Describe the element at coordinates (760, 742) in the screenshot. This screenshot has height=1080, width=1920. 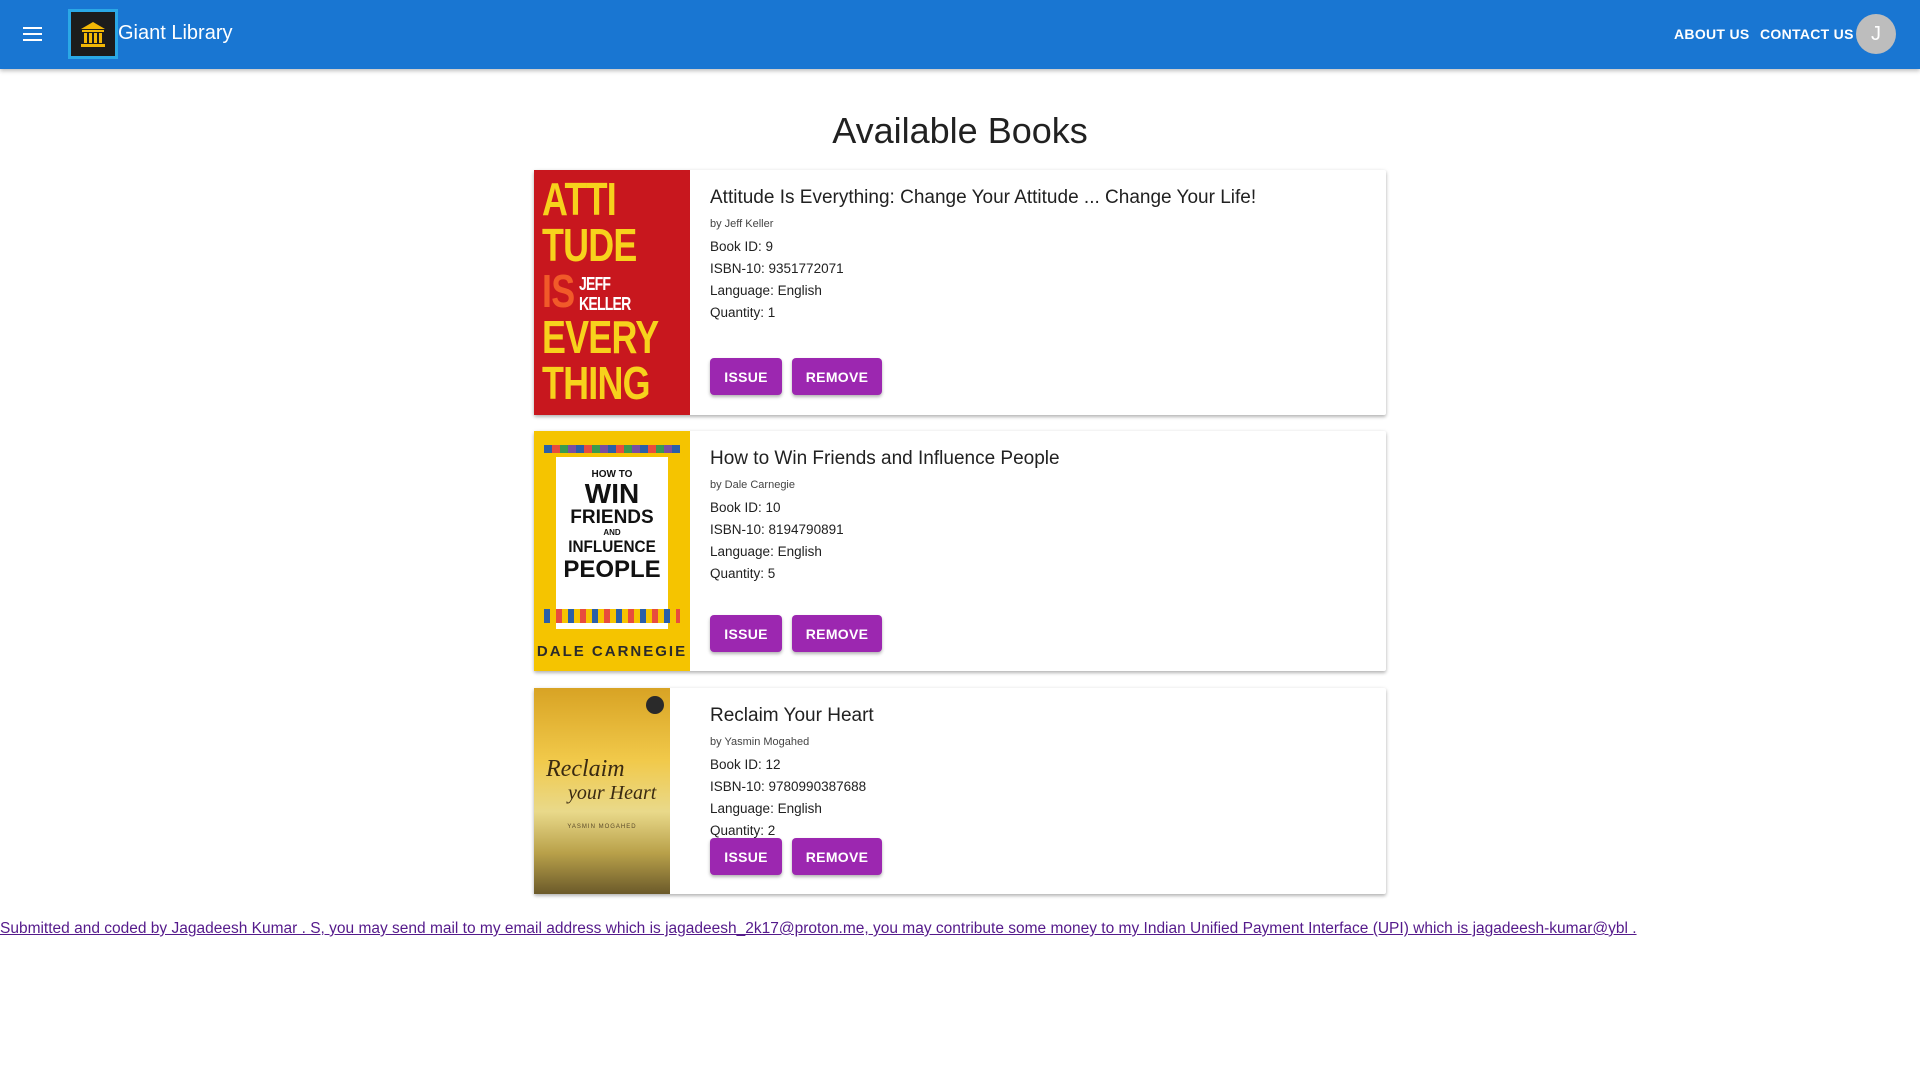
I see `book-author: by Yasmin Mogahed` at that location.